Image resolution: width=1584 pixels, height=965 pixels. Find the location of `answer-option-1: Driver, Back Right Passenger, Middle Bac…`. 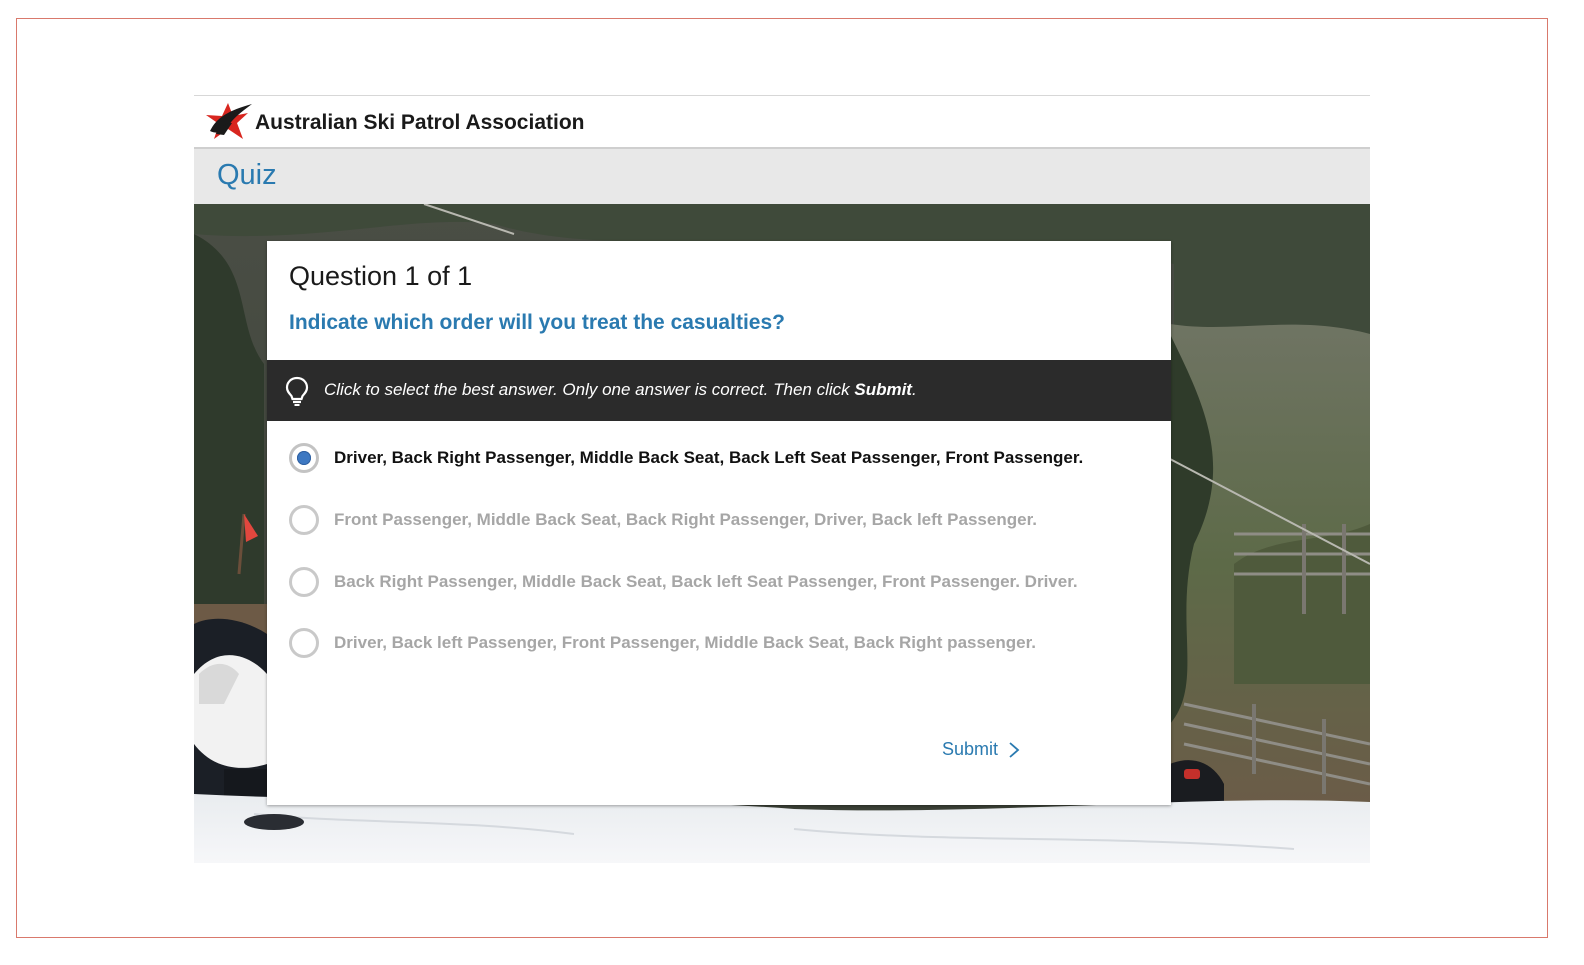

answer-option-1: Driver, Back Right Passenger, Middle Bac… is located at coordinates (717, 460).